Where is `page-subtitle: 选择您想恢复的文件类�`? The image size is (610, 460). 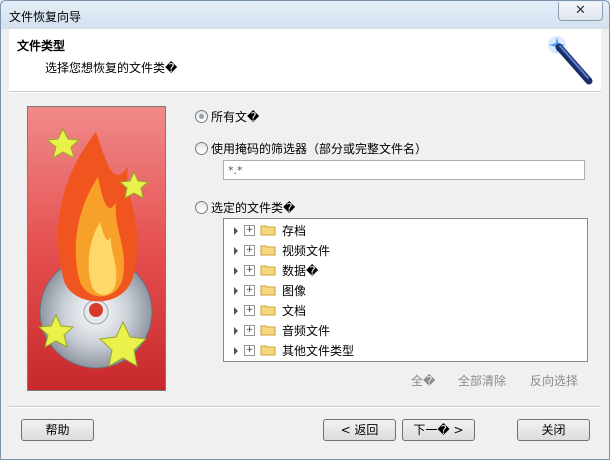 page-subtitle: 选择您想恢复的文件类� is located at coordinates (111, 68).